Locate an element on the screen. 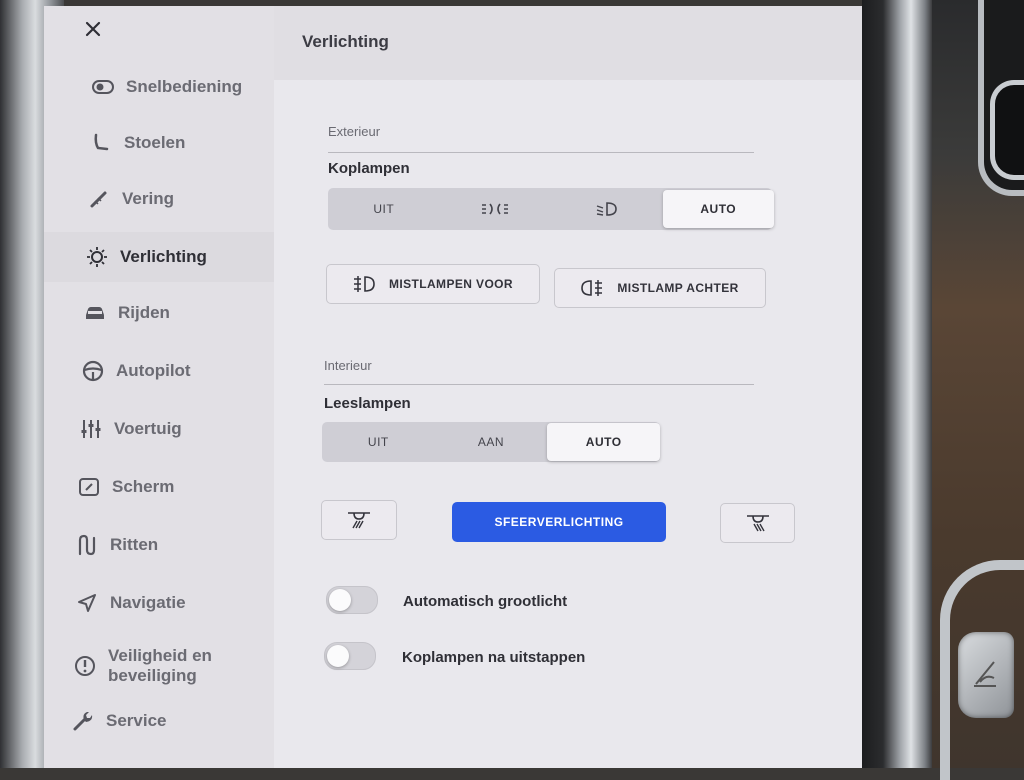  sidebar-item-vering: Vering is located at coordinates (178, 199).